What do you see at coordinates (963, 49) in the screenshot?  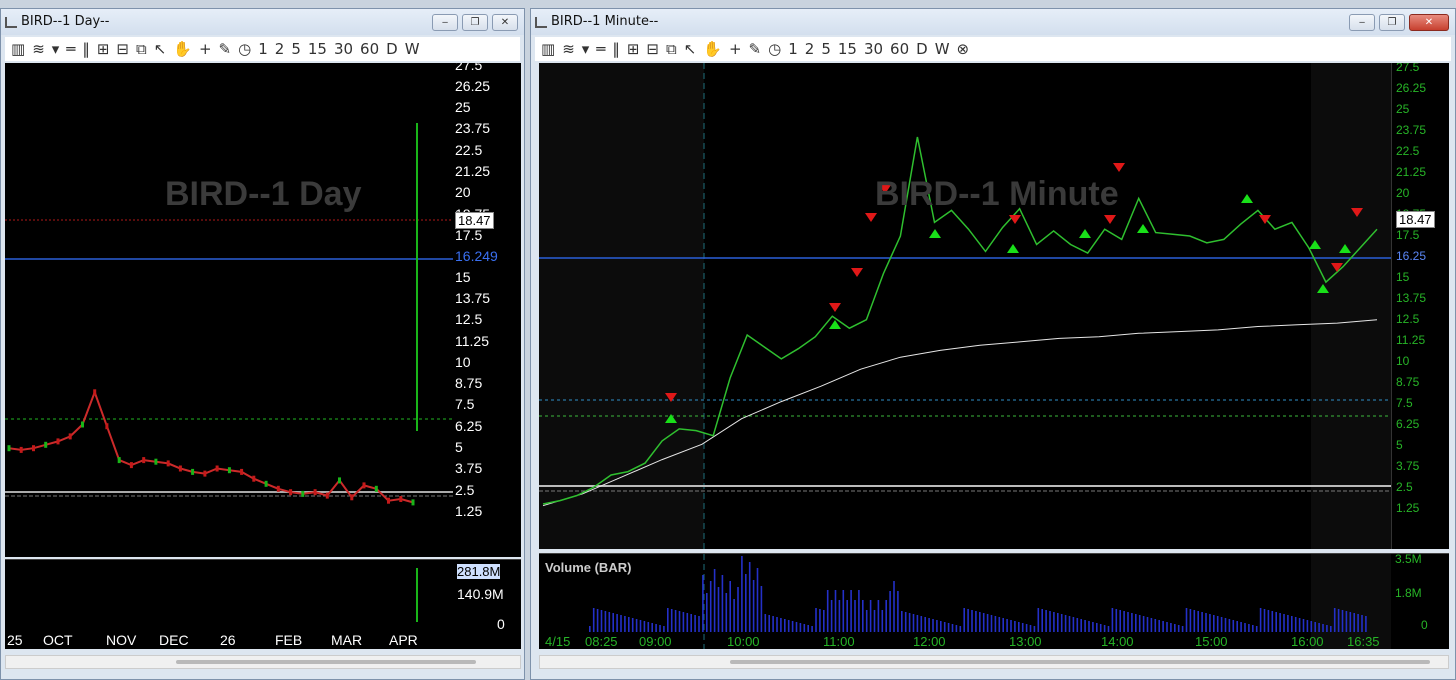 I see `close-circle-icon: ⊗` at bounding box center [963, 49].